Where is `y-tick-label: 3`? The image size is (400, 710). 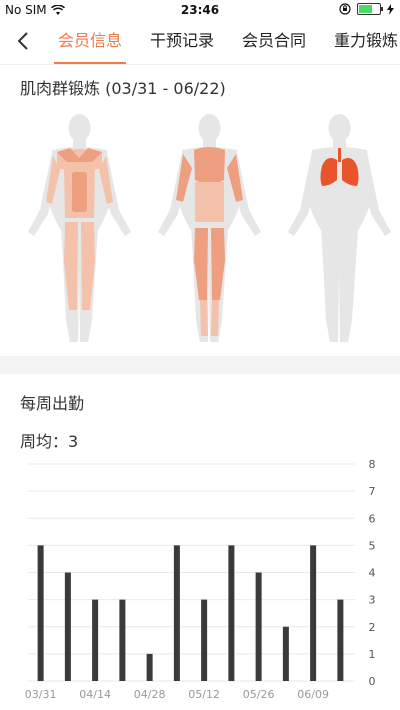 y-tick-label: 3 is located at coordinates (372, 600).